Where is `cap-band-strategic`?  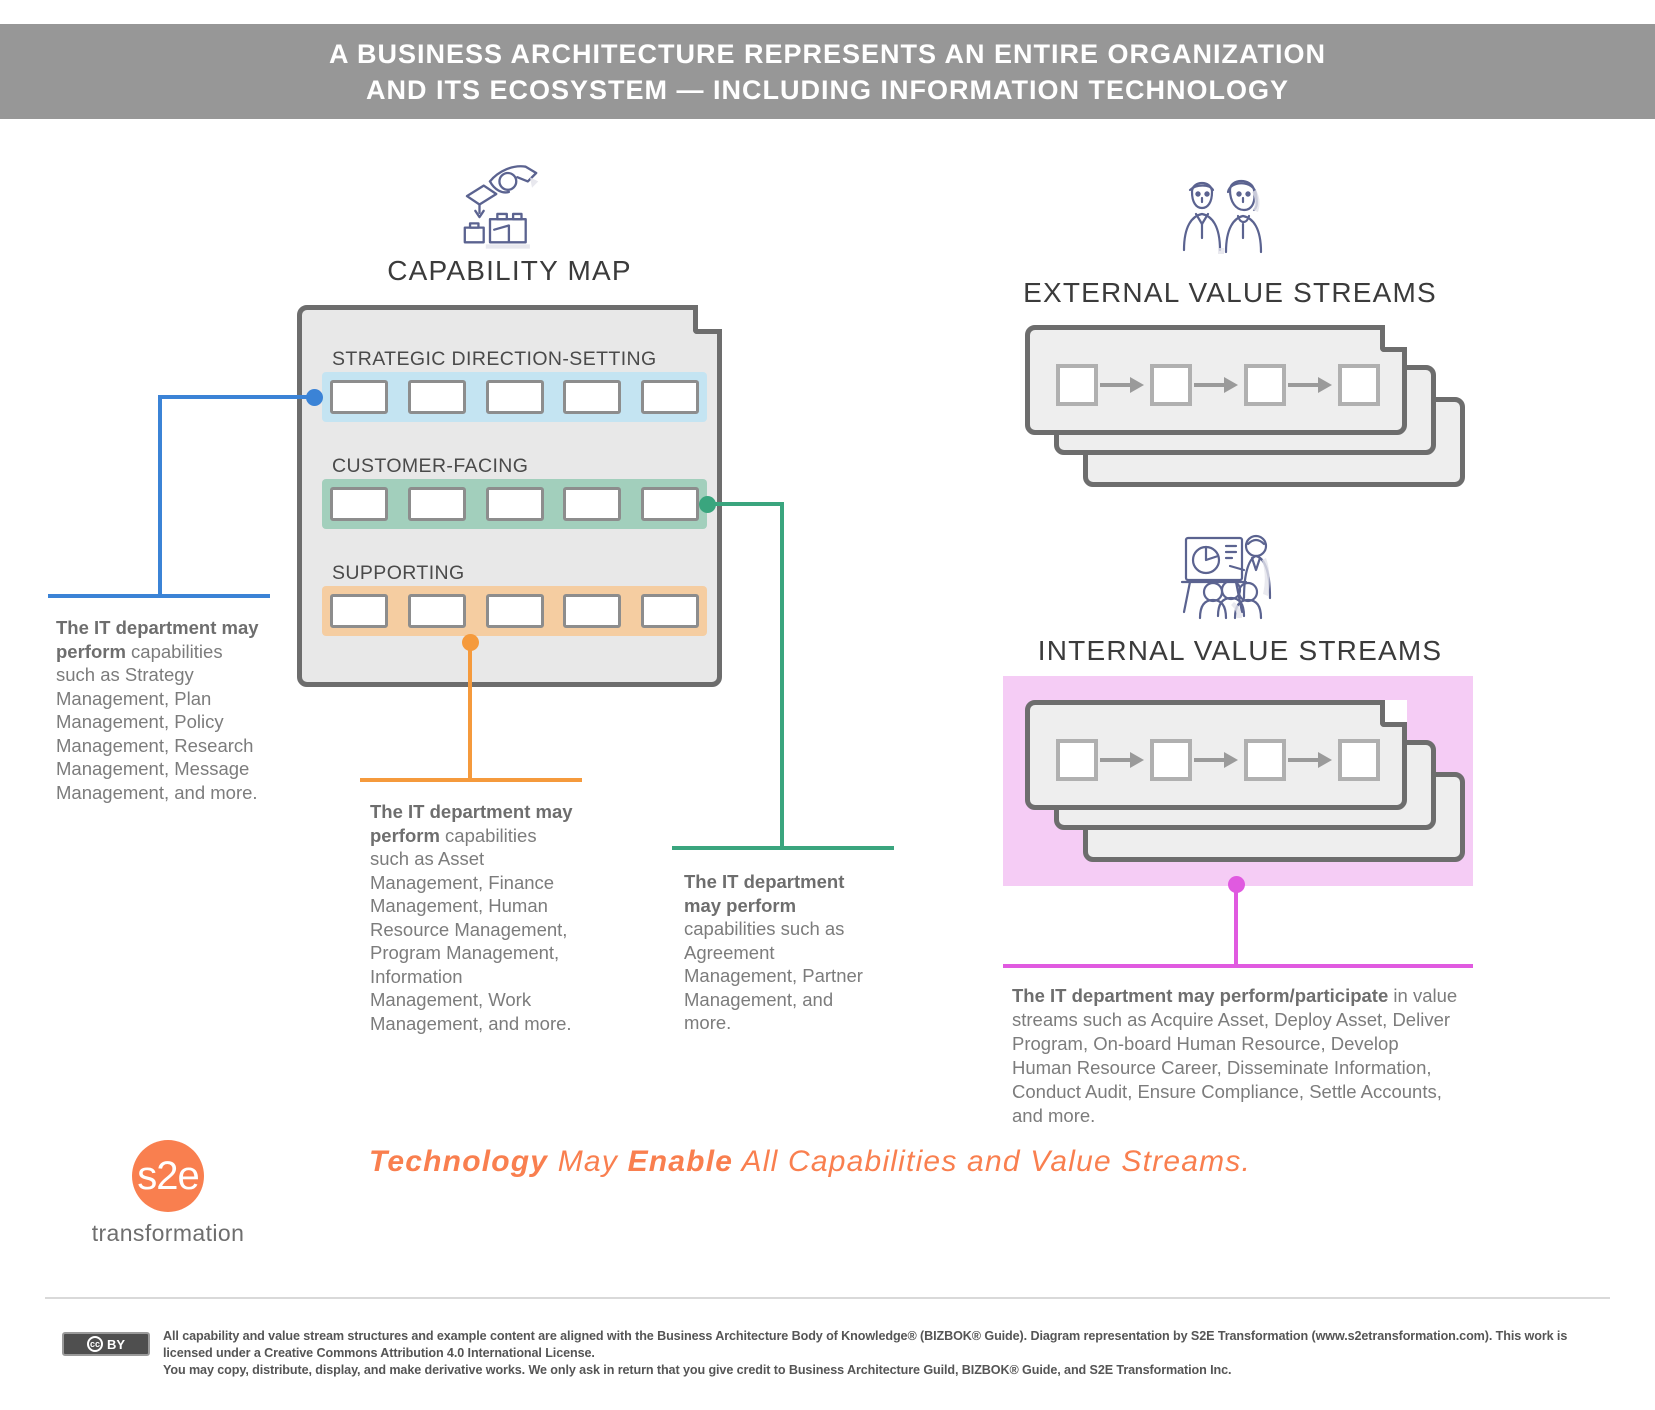 cap-band-strategic is located at coordinates (514, 397).